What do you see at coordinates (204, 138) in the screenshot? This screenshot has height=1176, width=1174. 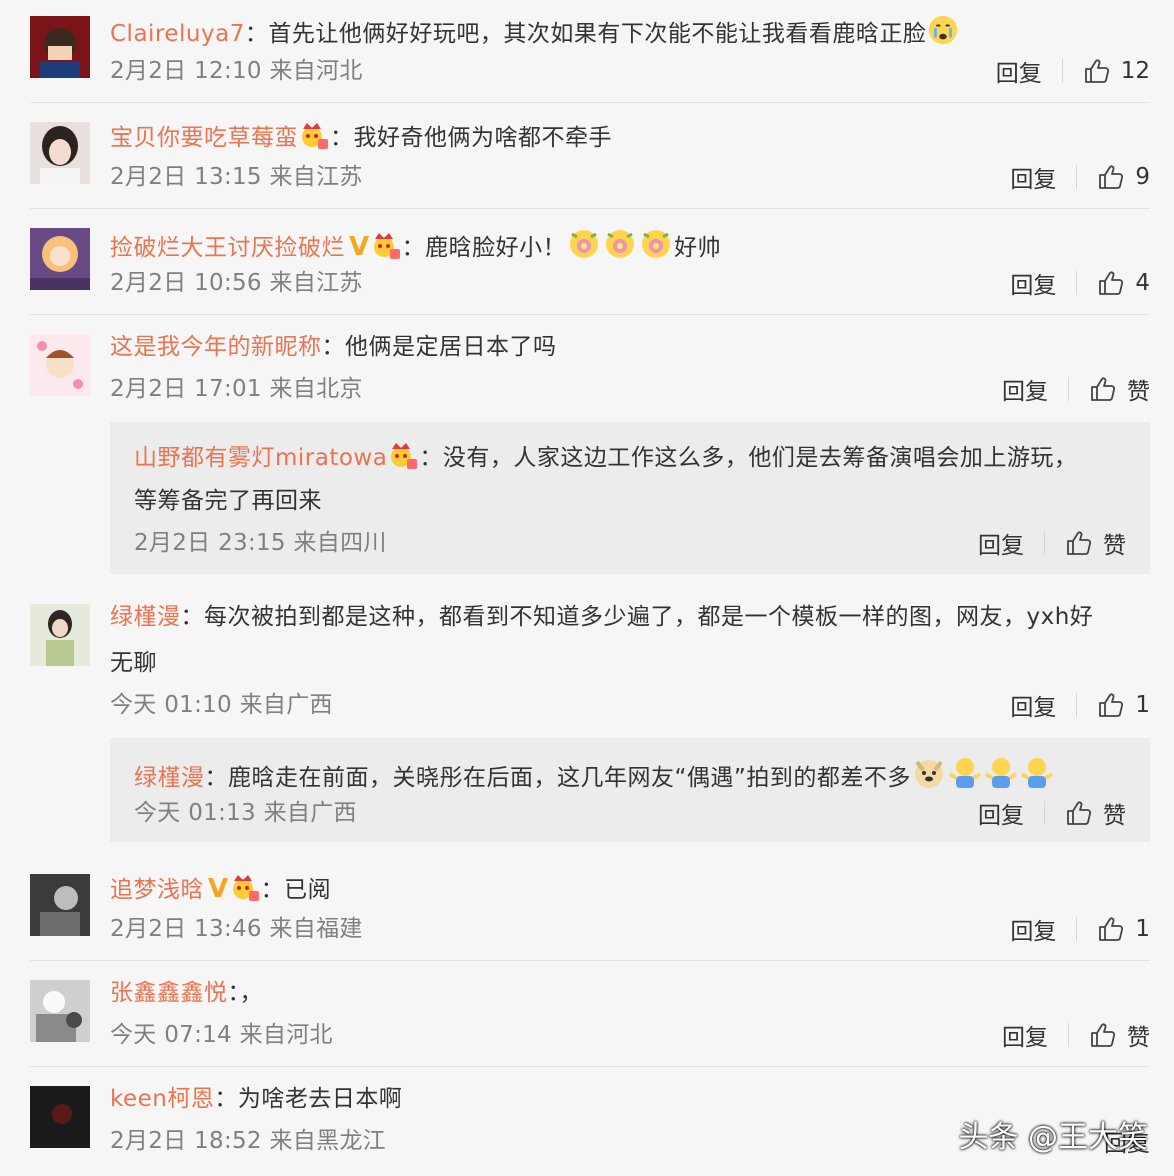 I see `username: 宝贝你要吃草莓蛮` at bounding box center [204, 138].